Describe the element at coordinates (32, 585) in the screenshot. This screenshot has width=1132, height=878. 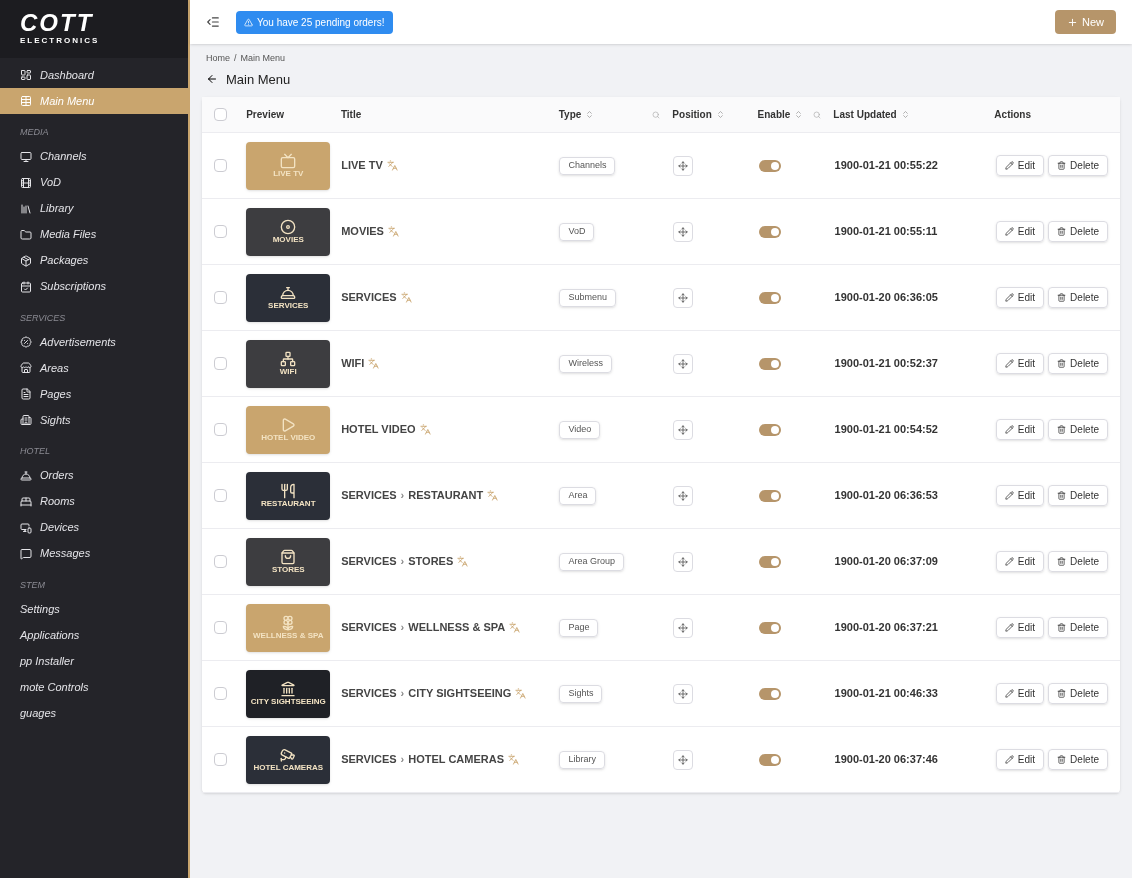
I see `section-heading: STEM` at that location.